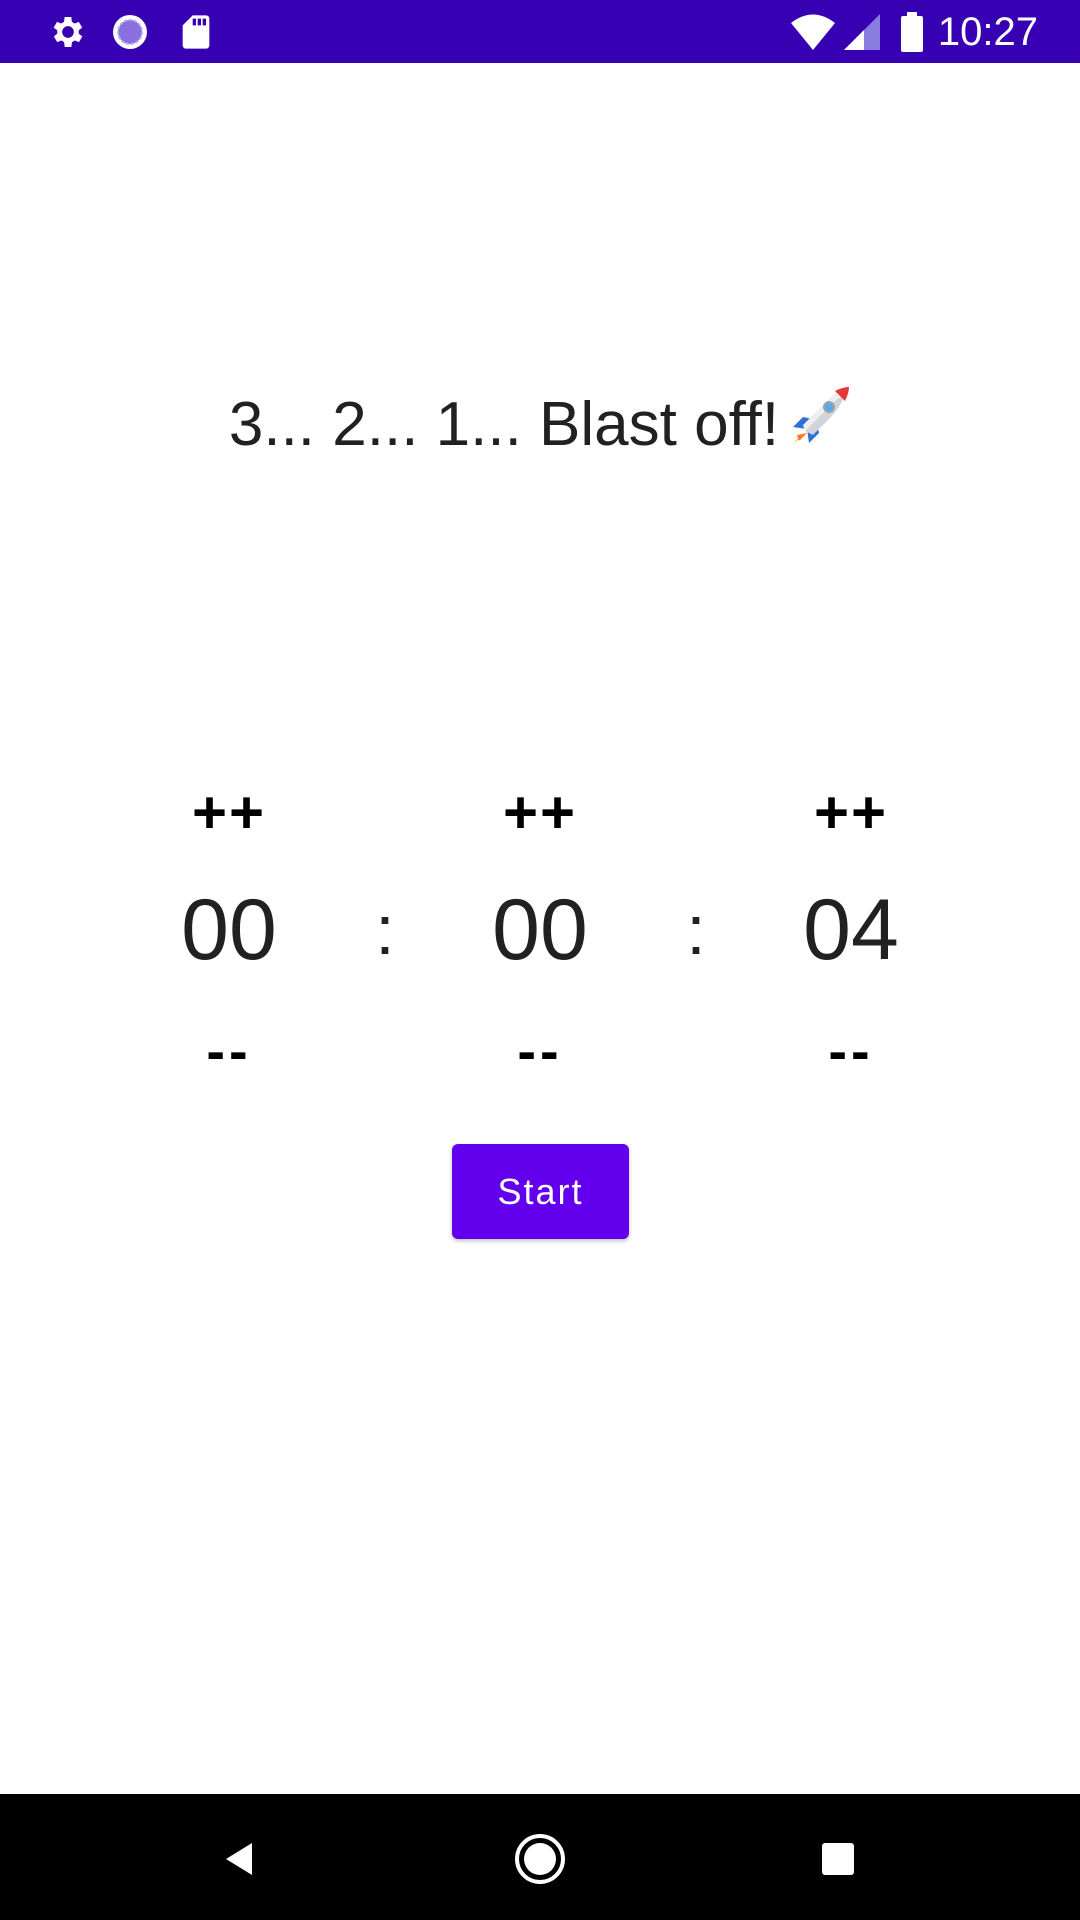  What do you see at coordinates (540, 31) in the screenshot?
I see `status-bar: 10:27` at bounding box center [540, 31].